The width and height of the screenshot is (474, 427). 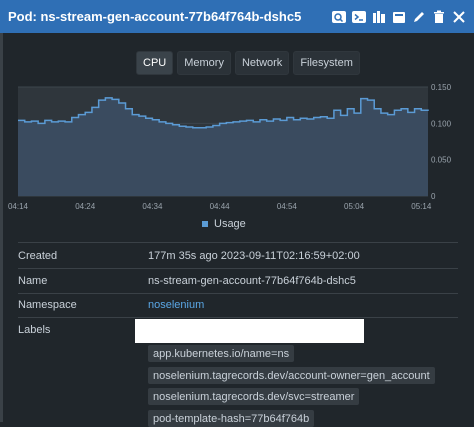 I want to click on tab-network: Network, so click(x=262, y=63).